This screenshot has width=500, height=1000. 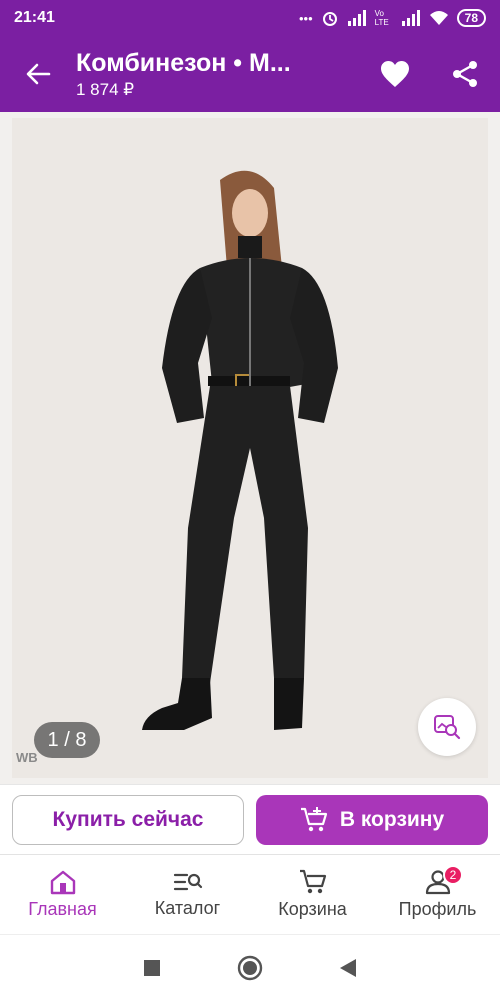 I want to click on nav-catalog: Каталог, so click(x=187, y=894).